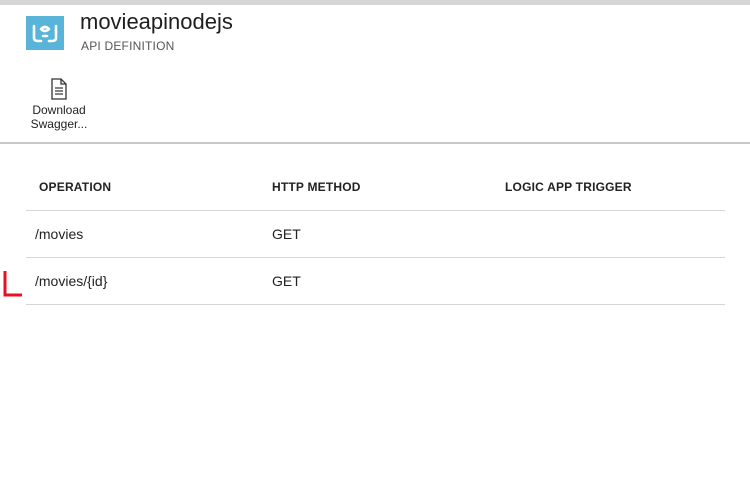 This screenshot has height=496, width=750. Describe the element at coordinates (375, 143) in the screenshot. I see `toolbar-divider` at that location.